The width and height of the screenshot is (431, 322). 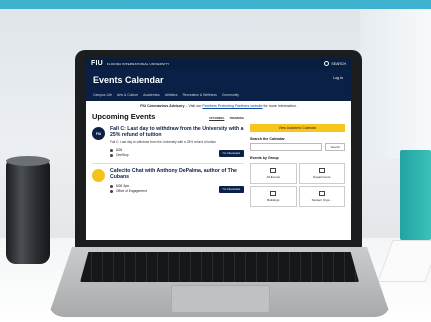 I want to click on nav-recreation-wellness: Recreation & Wellness, so click(x=200, y=95).